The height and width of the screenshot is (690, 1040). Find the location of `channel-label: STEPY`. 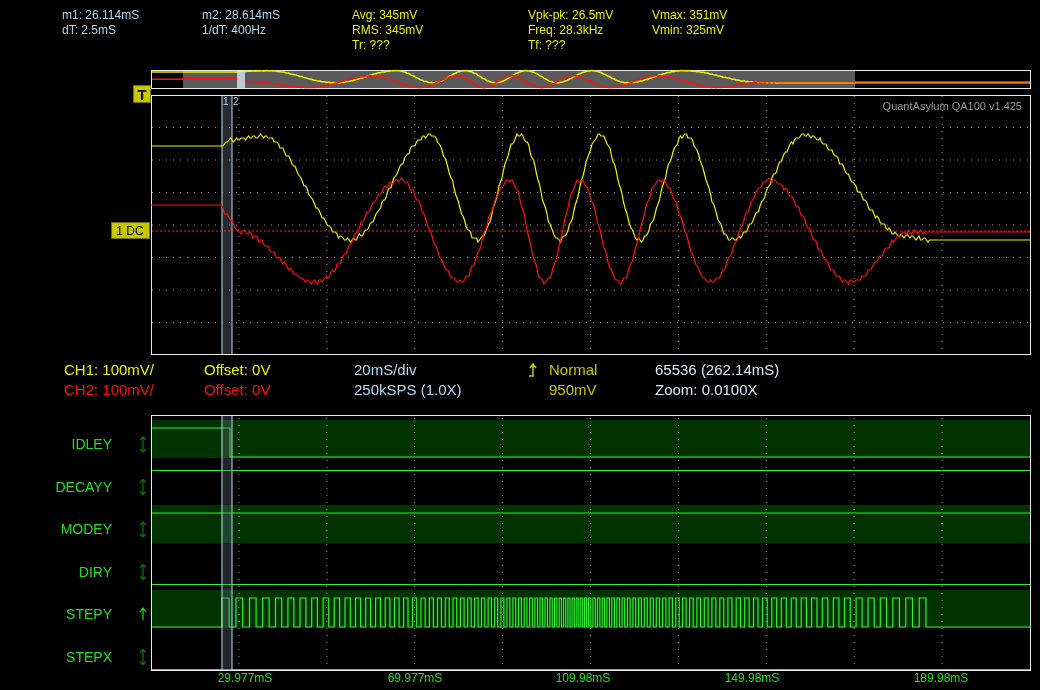

channel-label: STEPY is located at coordinates (89, 614).